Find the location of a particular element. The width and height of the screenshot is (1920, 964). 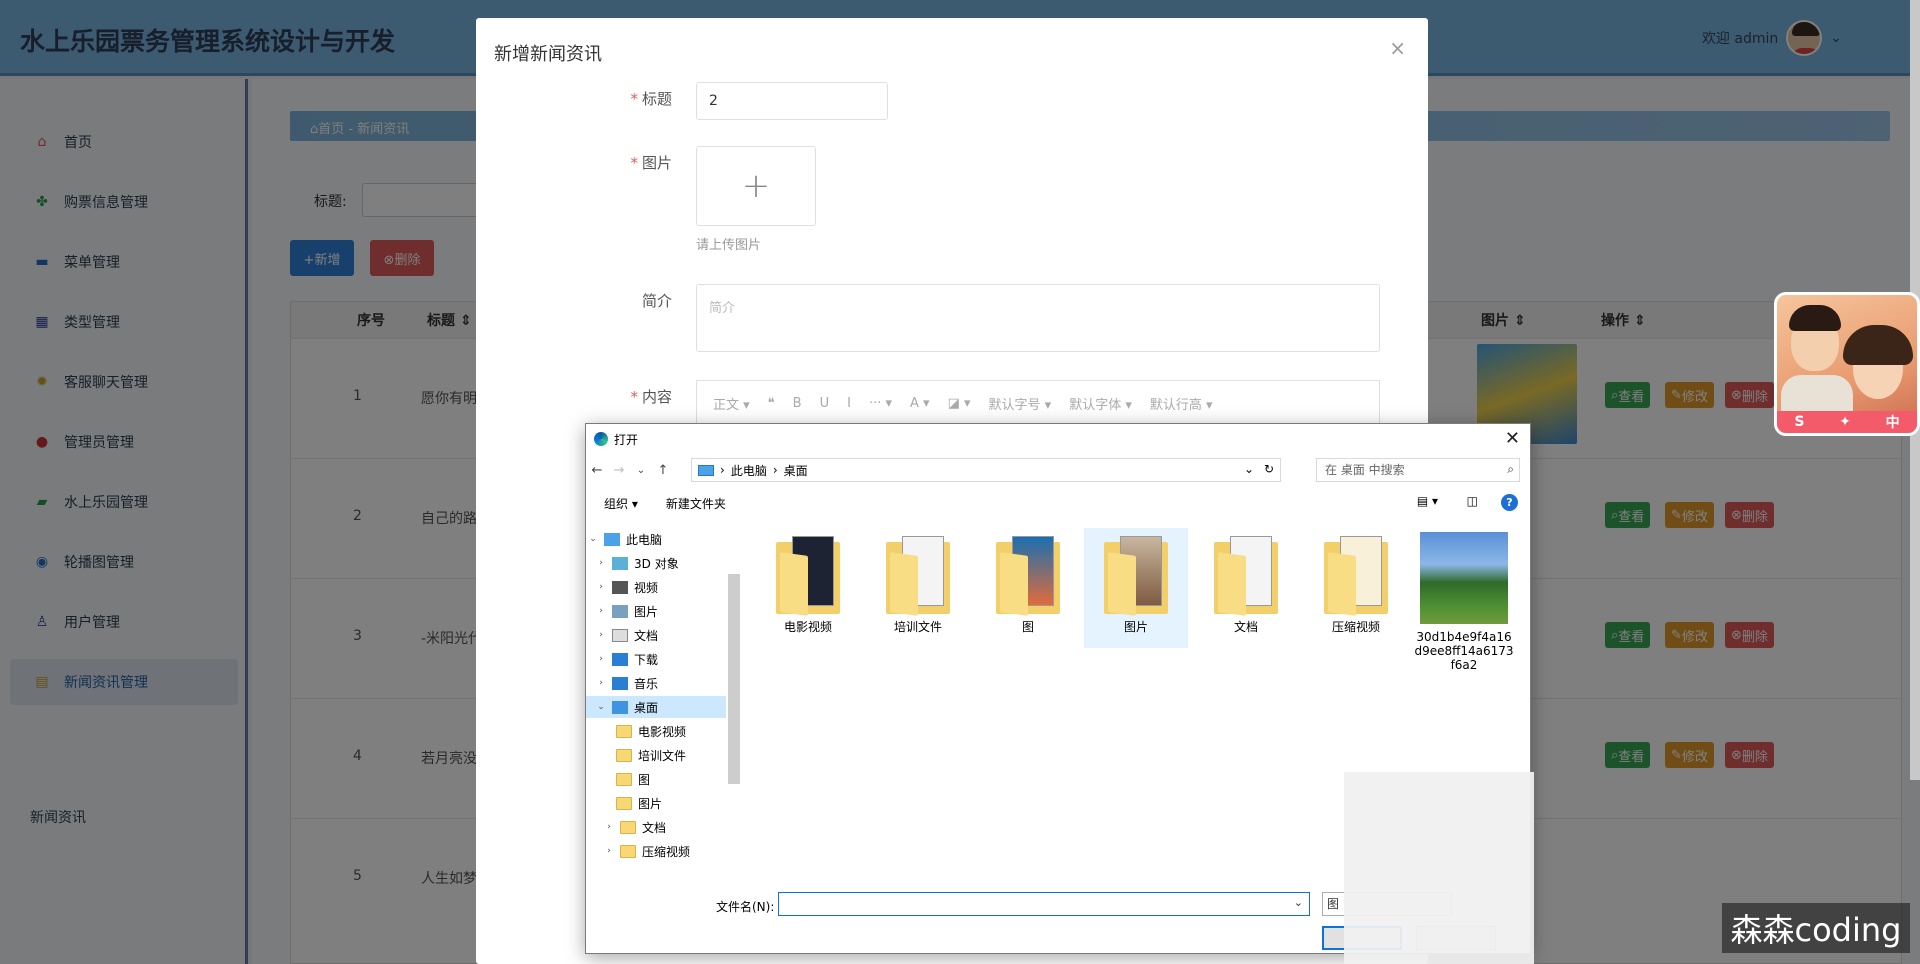

file-item-folder-selected: 图片 is located at coordinates (1136, 588).